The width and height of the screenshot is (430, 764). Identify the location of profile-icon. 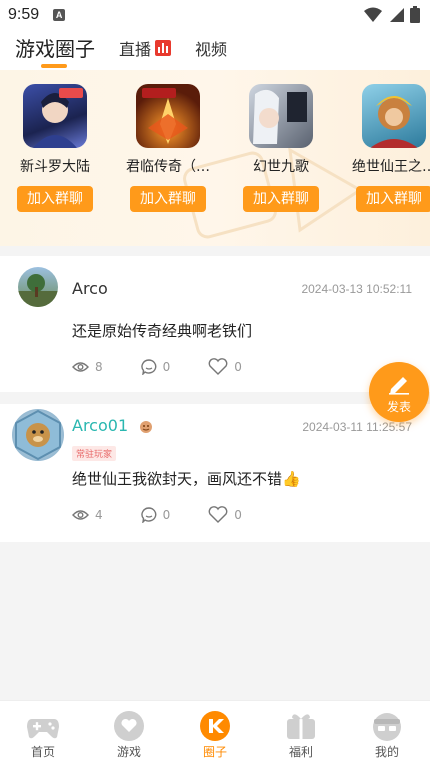
(387, 727).